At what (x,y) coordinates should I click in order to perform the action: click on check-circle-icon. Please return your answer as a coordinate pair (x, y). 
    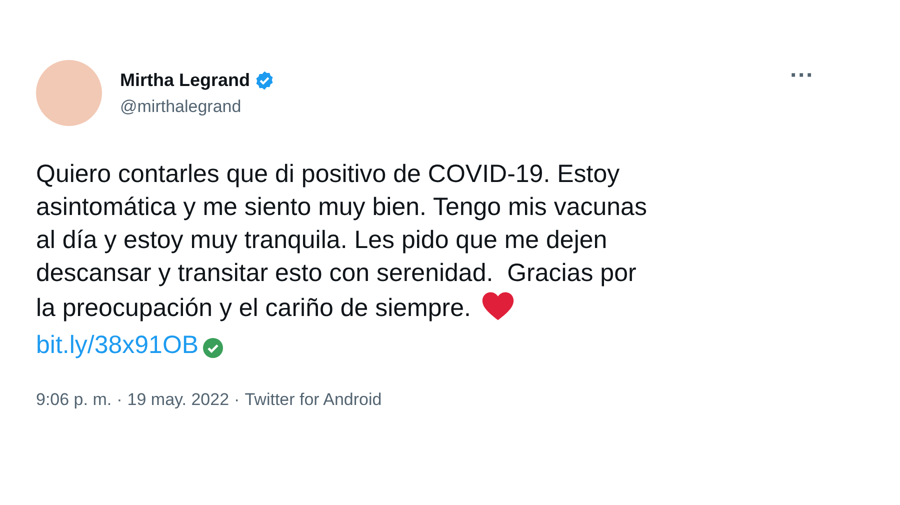
    Looking at the image, I should click on (212, 348).